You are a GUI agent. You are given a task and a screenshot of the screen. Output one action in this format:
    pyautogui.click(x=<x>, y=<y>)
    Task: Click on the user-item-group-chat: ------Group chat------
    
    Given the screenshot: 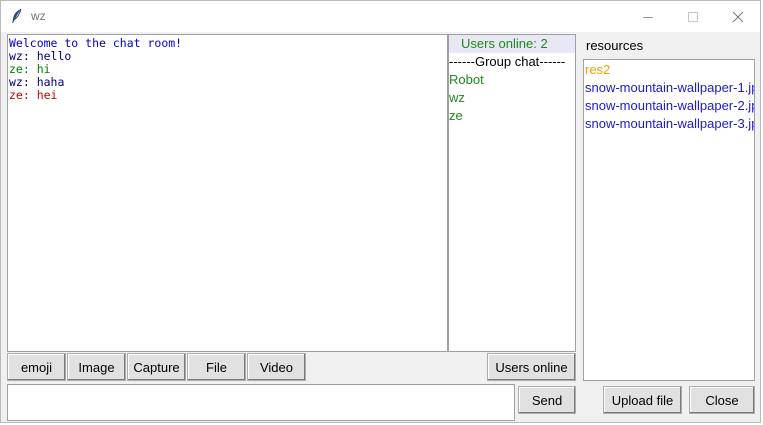 What is the action you would take?
    pyautogui.click(x=512, y=62)
    